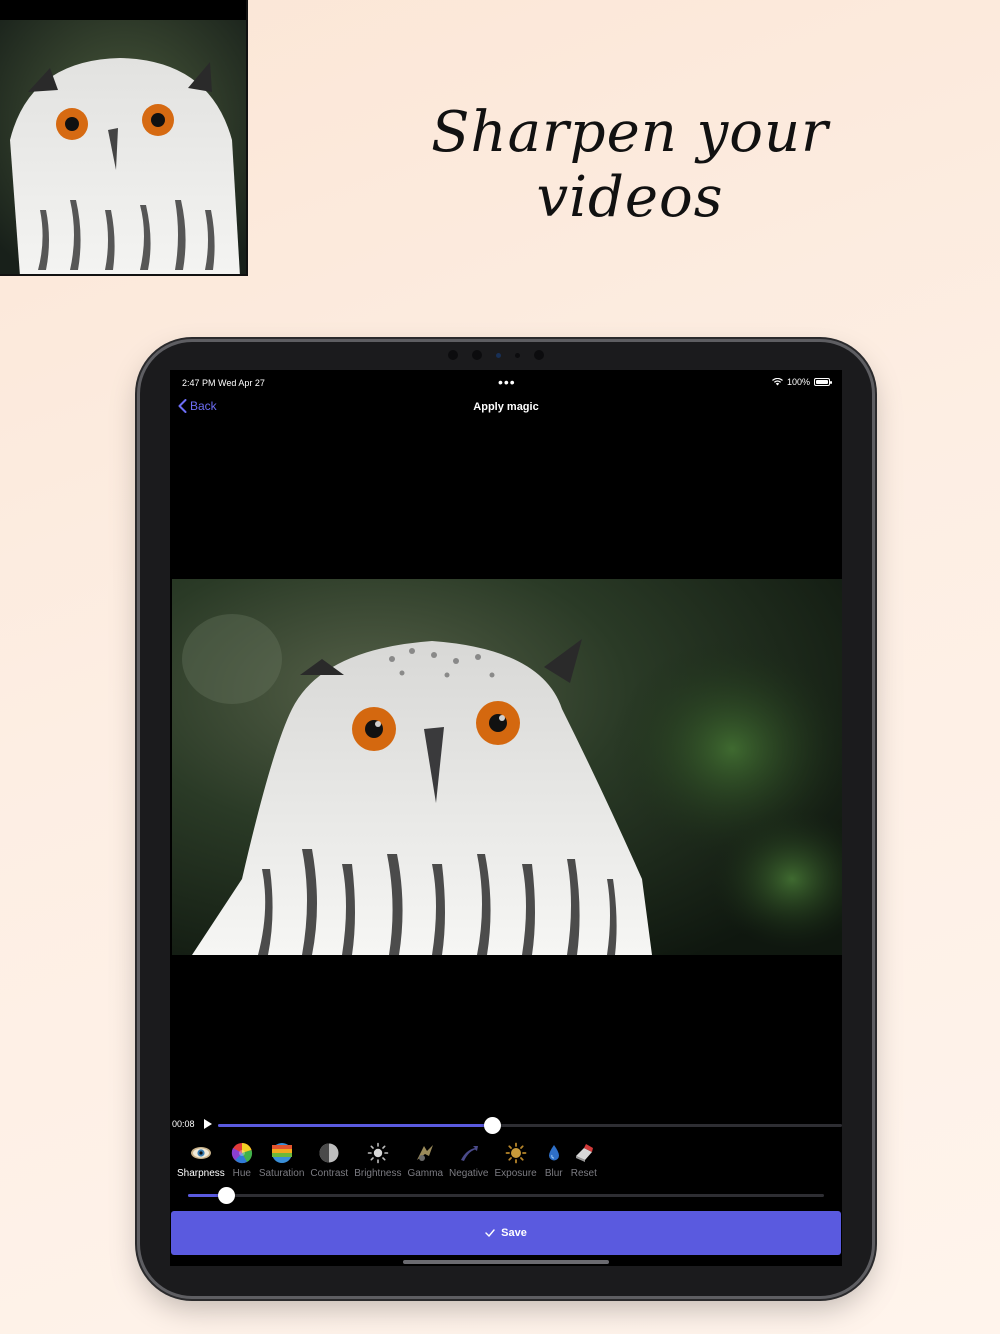  Describe the element at coordinates (329, 1153) in the screenshot. I see `contrast-icon` at that location.